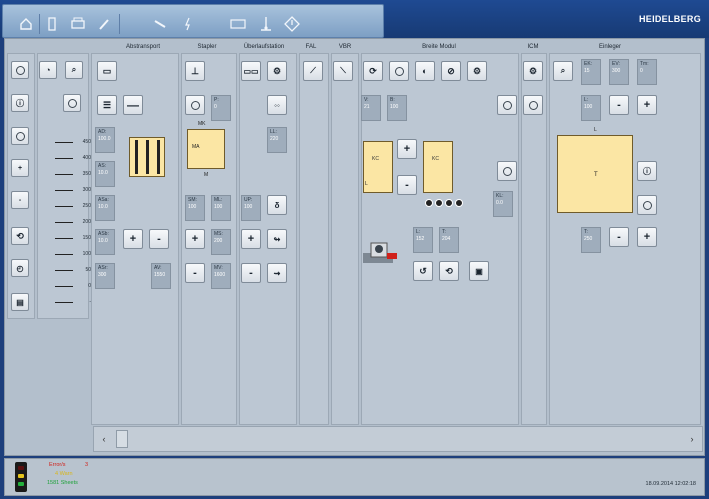 The width and height of the screenshot is (709, 499). I want to click on settings-bm-icon: ⚙, so click(477, 71).